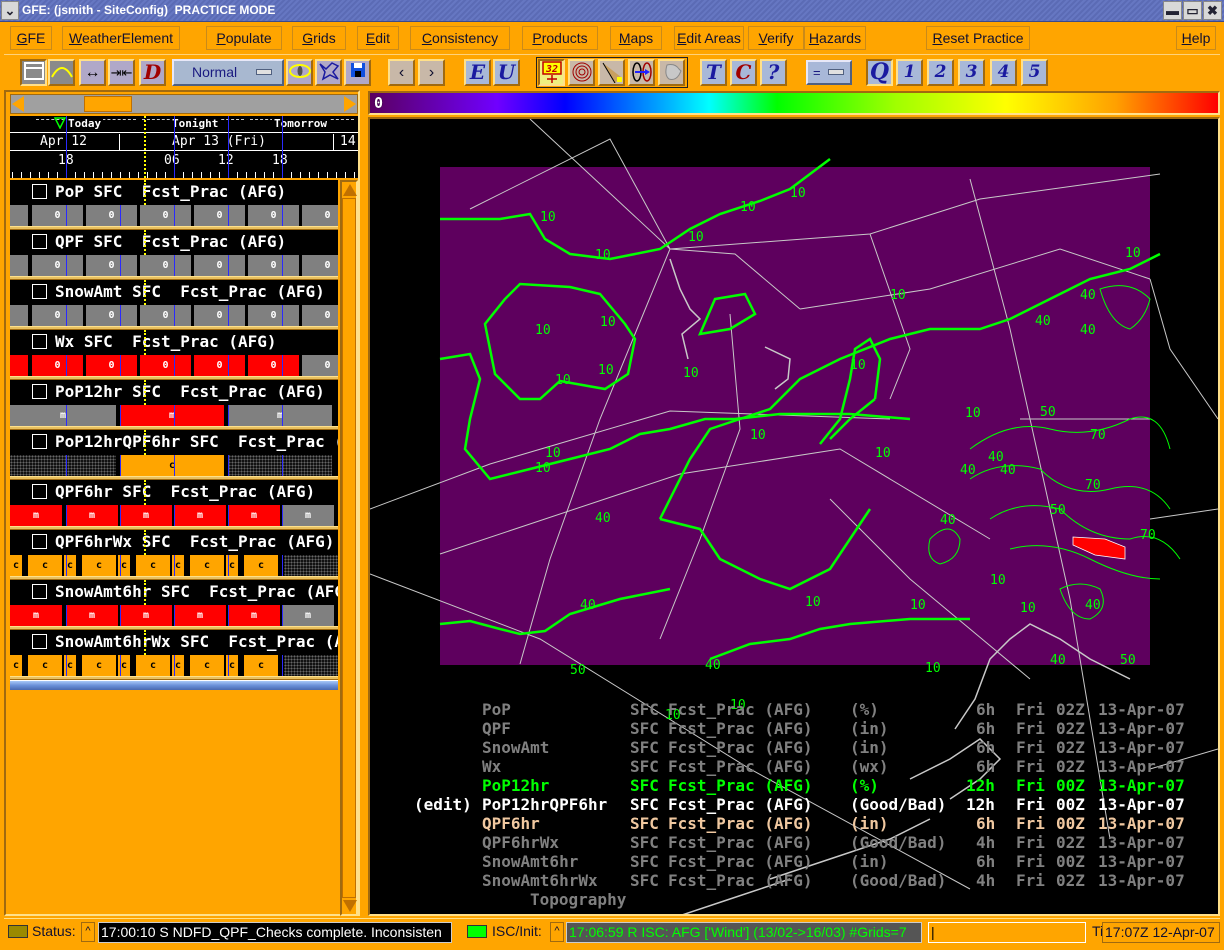 This screenshot has height=950, width=1224. What do you see at coordinates (184, 104) in the screenshot?
I see `time-scrollbar` at bounding box center [184, 104].